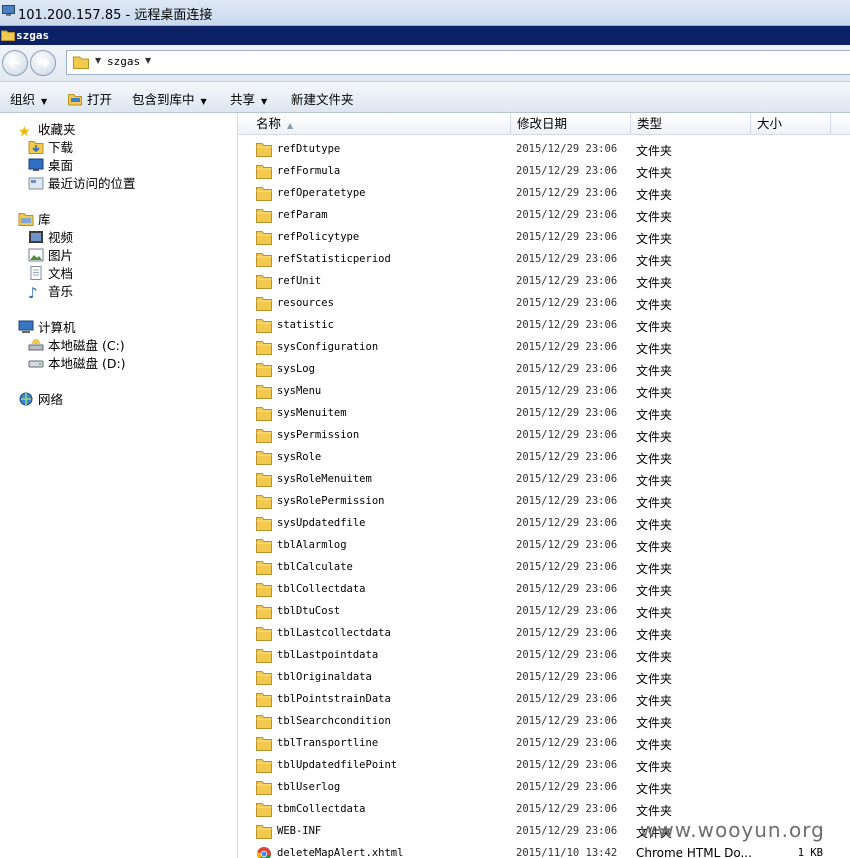 The height and width of the screenshot is (858, 850). What do you see at coordinates (791, 123) in the screenshot?
I see `column-header-size: 大小` at bounding box center [791, 123].